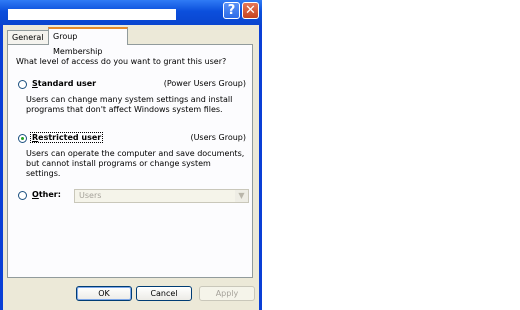  What do you see at coordinates (227, 293) in the screenshot?
I see `apply-button: Apply` at bounding box center [227, 293].